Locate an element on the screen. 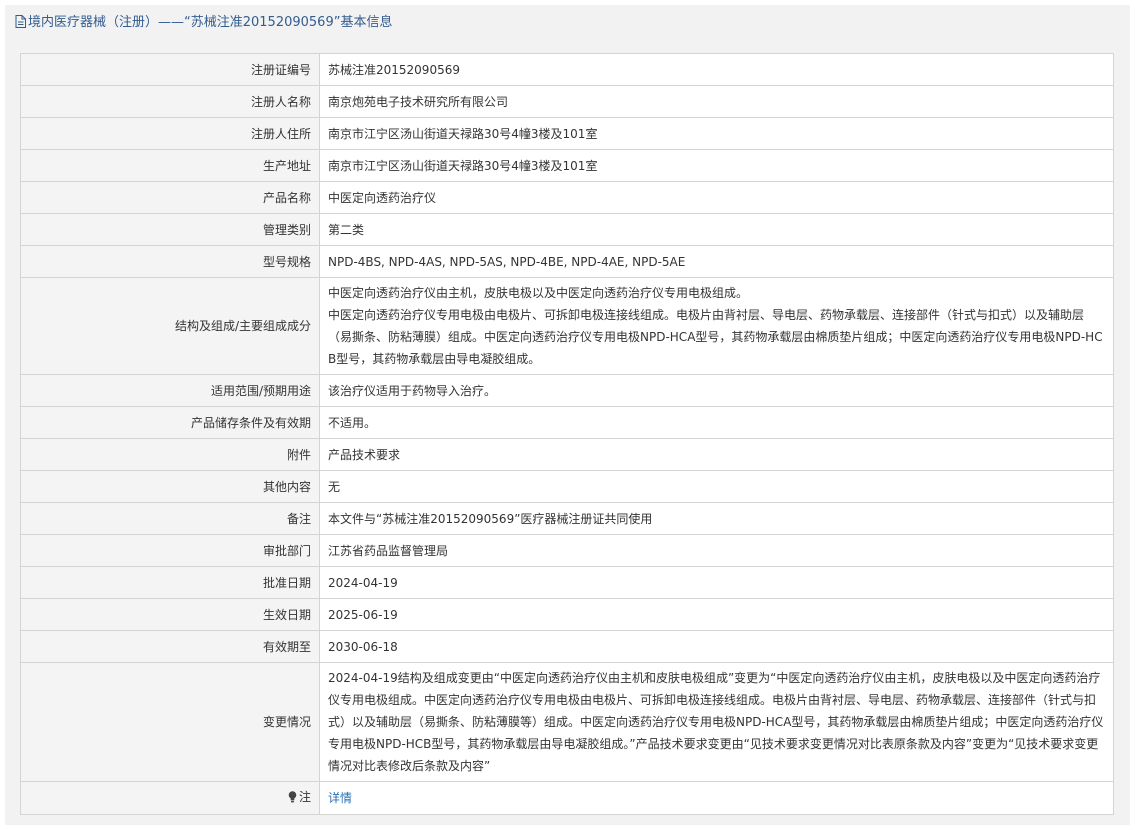 This screenshot has width=1135, height=830. field-label-attachment: 附件 is located at coordinates (170, 454).